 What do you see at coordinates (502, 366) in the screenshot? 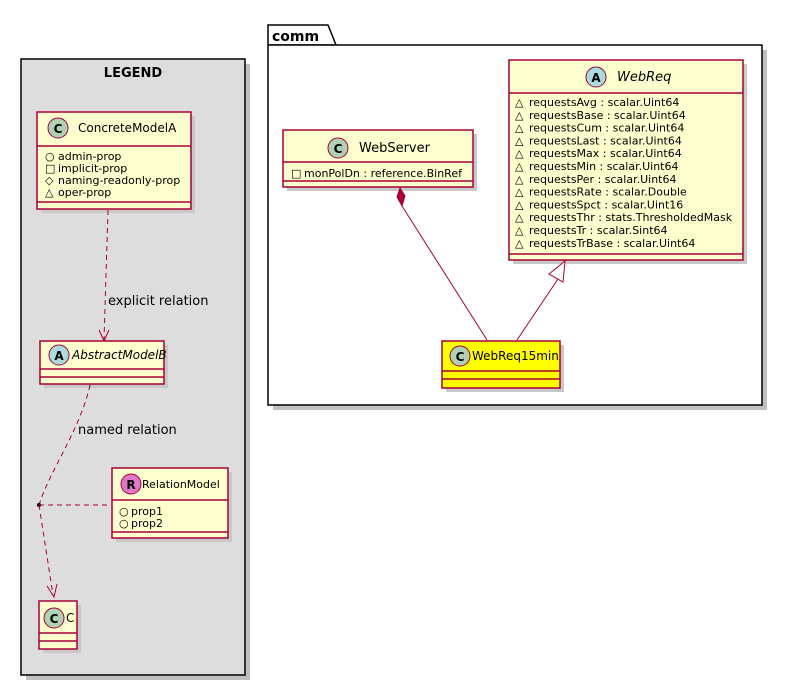
I see `class-web-req-15min: C WebReq15min` at bounding box center [502, 366].